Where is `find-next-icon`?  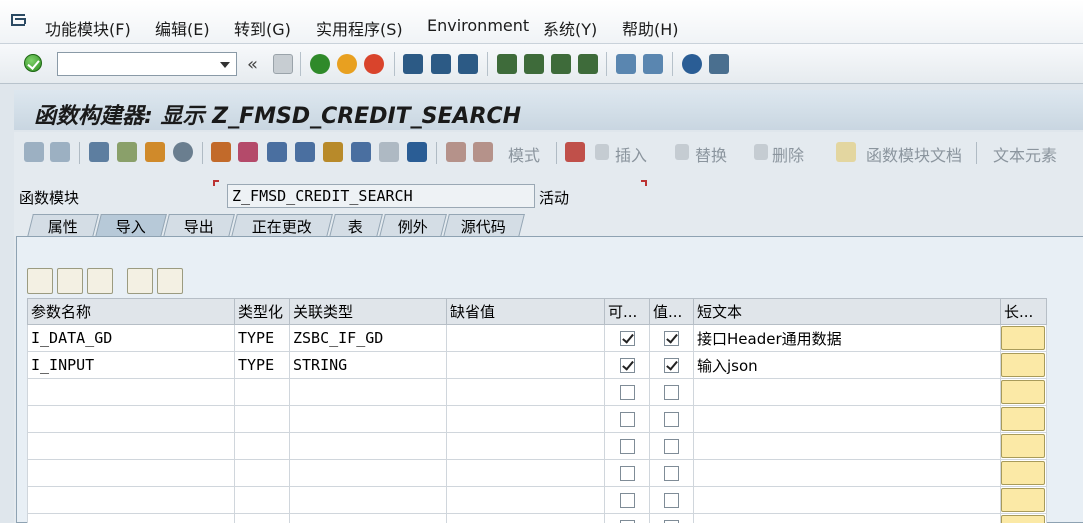 find-next-icon is located at coordinates (468, 64).